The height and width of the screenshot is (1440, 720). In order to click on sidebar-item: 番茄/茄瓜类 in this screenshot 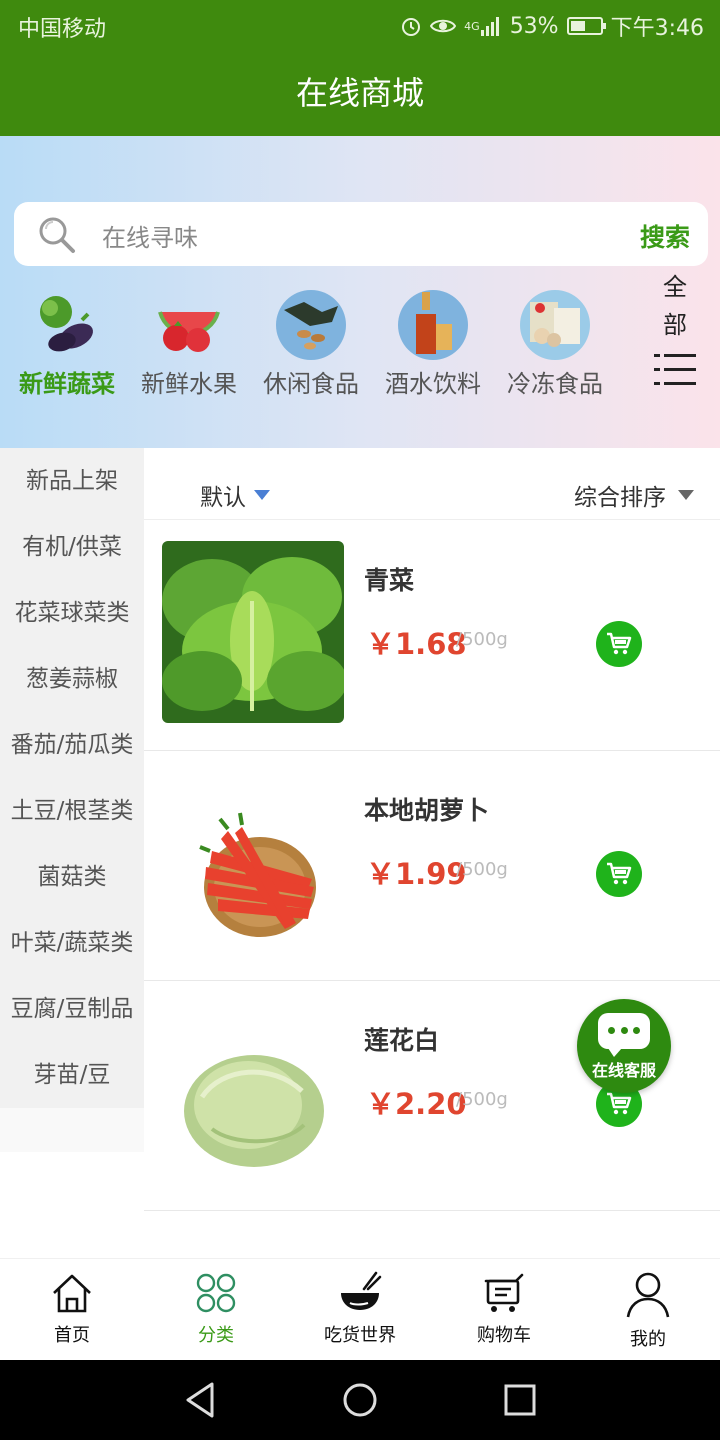, I will do `click(72, 745)`.